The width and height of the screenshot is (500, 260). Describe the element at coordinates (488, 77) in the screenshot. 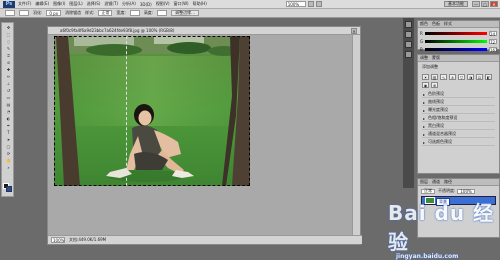

I see `black-white-icon: ◧` at that location.